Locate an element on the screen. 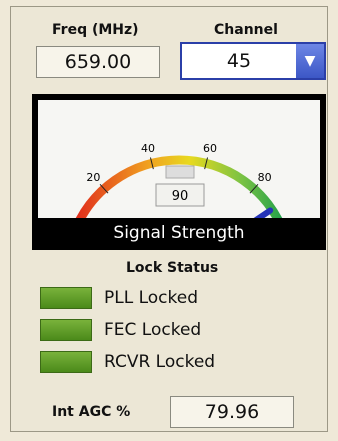 The height and width of the screenshot is (441, 338). lock-row-fec: FEC Locked is located at coordinates (120, 330).